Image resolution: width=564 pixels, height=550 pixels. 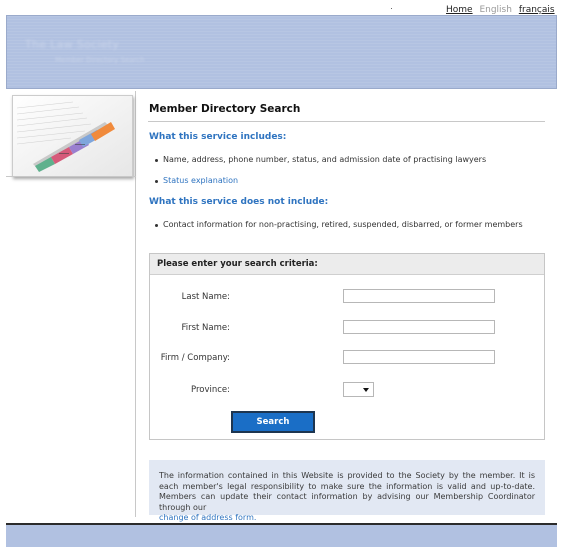 What do you see at coordinates (196, 180) in the screenshot?
I see `status-explanation-link: Status explanation` at bounding box center [196, 180].